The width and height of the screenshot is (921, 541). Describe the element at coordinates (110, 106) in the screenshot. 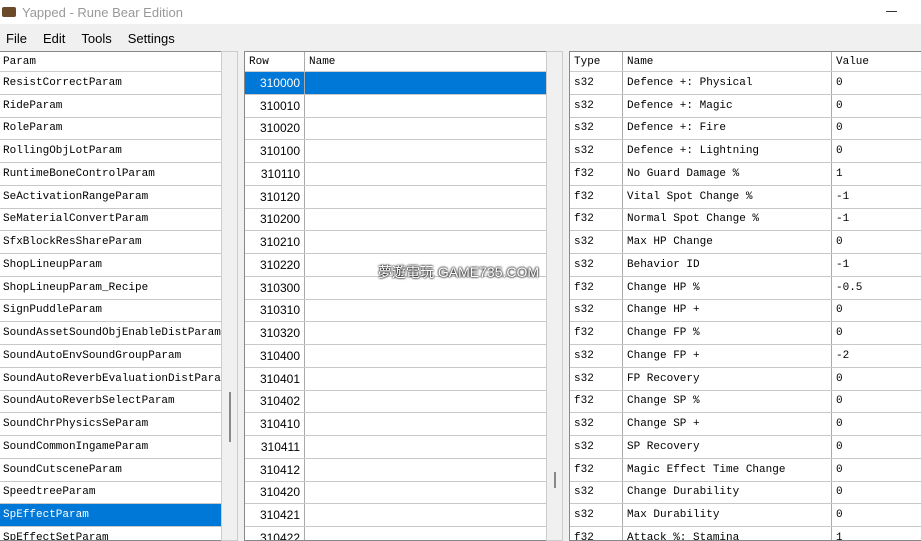

I see `param-item: RideParam` at that location.